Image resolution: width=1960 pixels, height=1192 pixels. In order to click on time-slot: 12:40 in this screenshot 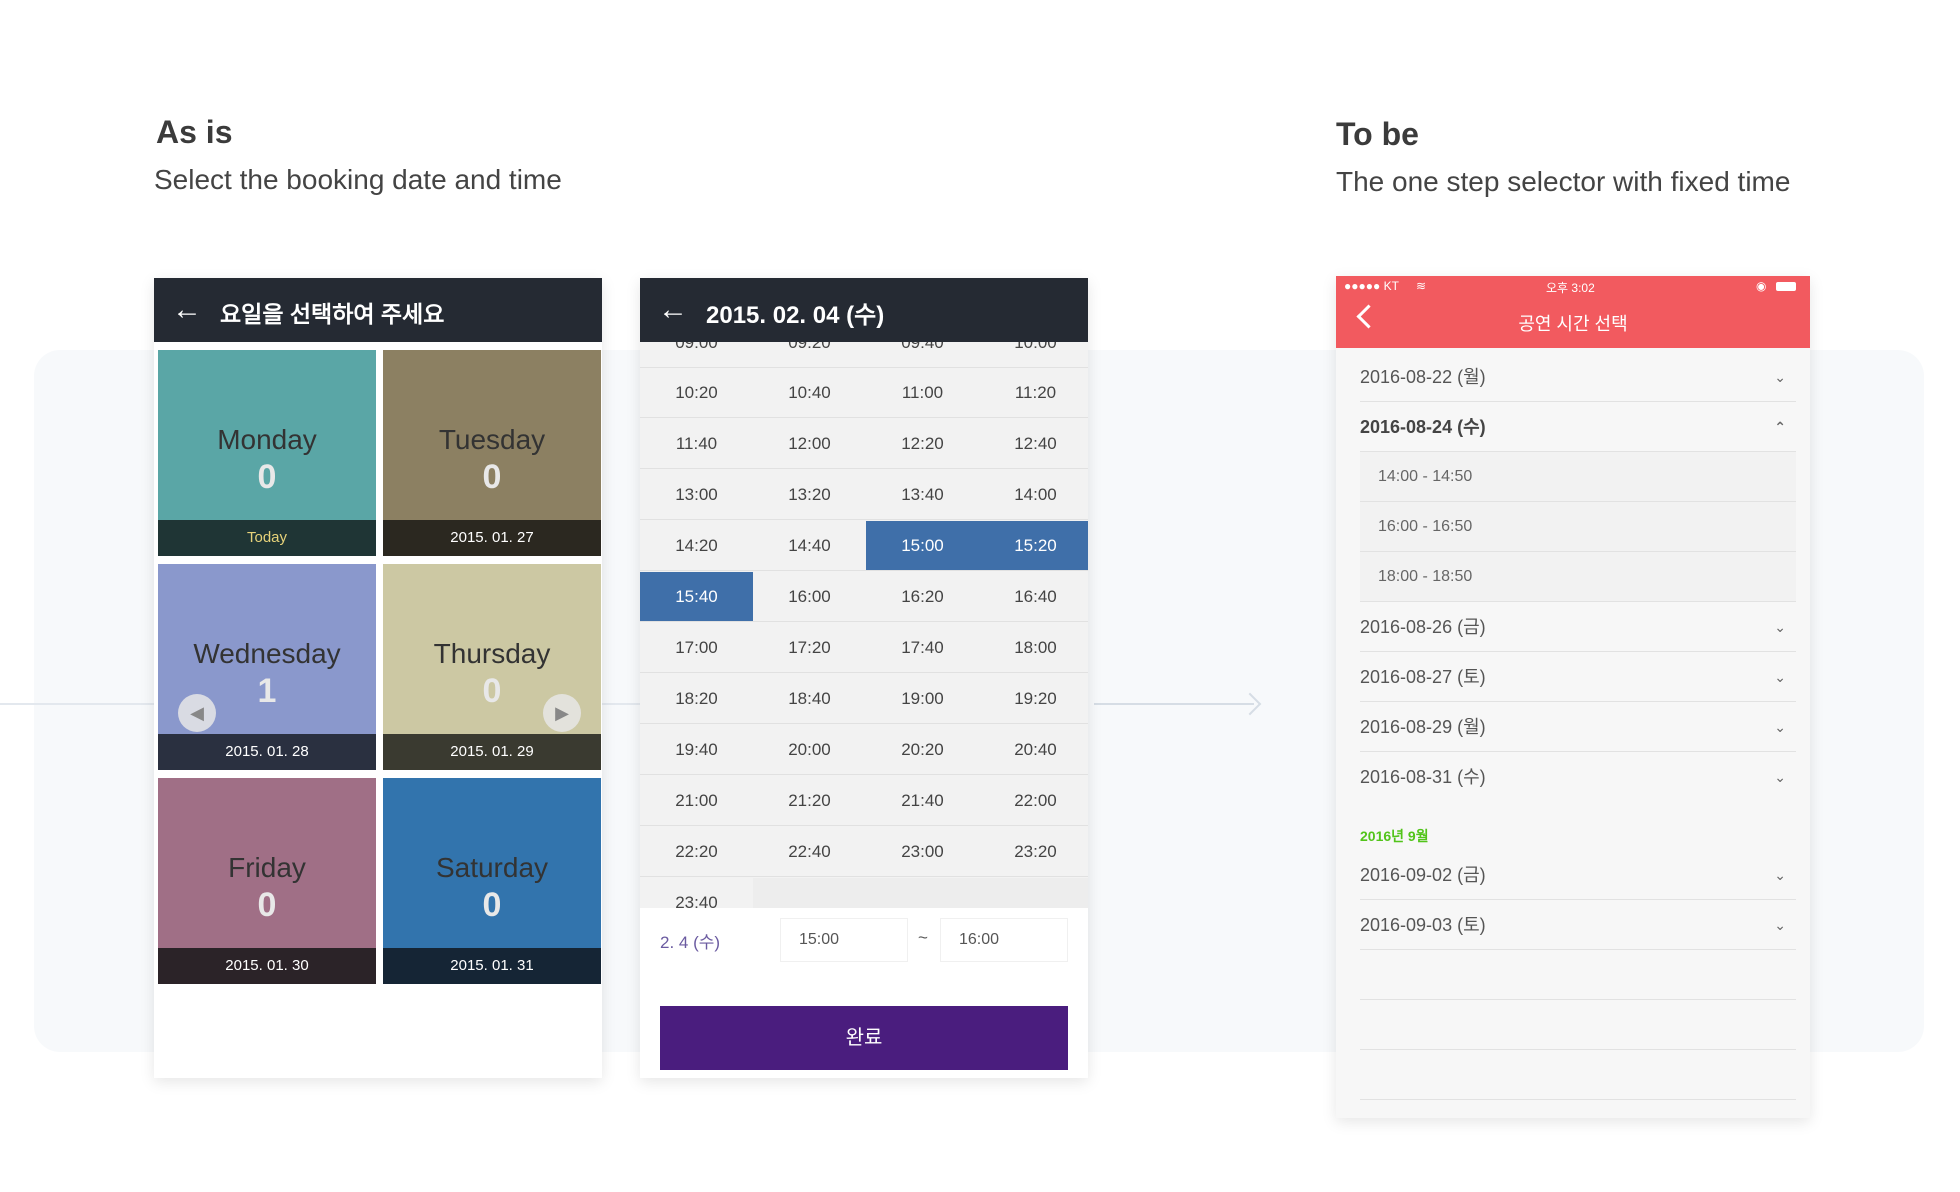, I will do `click(1033, 444)`.